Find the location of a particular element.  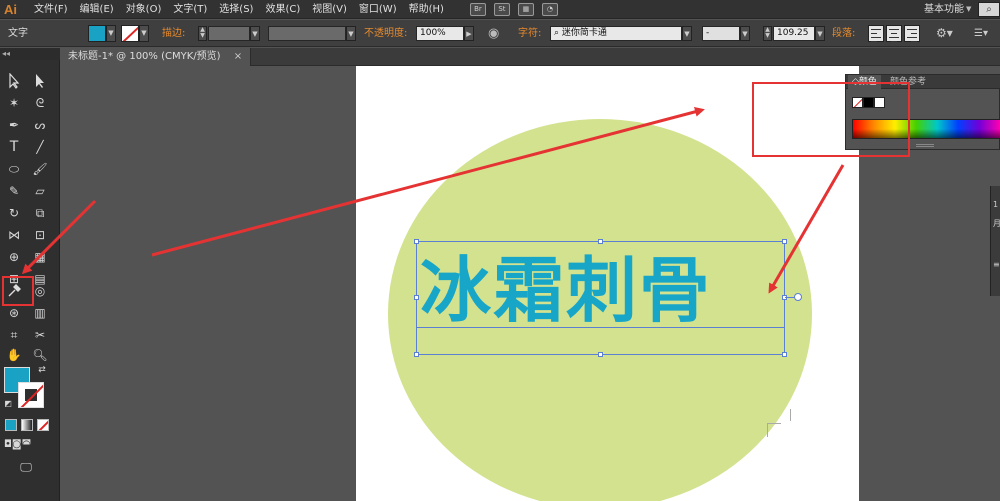

type-tool-icon: T is located at coordinates (14, 147).